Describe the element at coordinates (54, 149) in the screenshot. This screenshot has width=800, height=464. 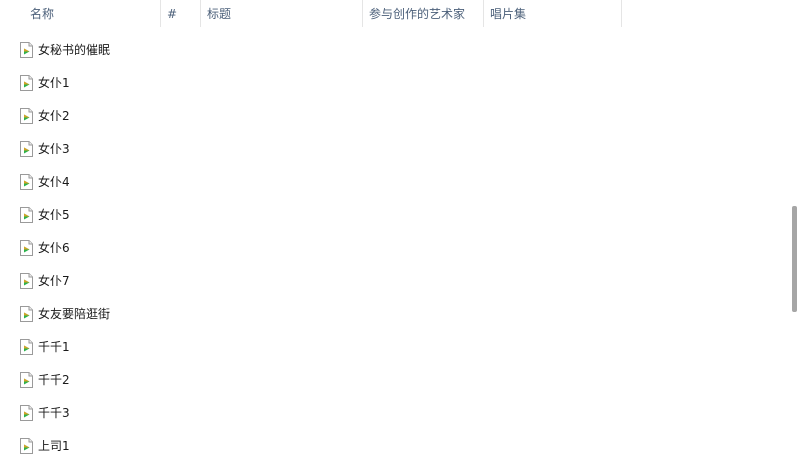
I see `file-name: 女仆3` at that location.